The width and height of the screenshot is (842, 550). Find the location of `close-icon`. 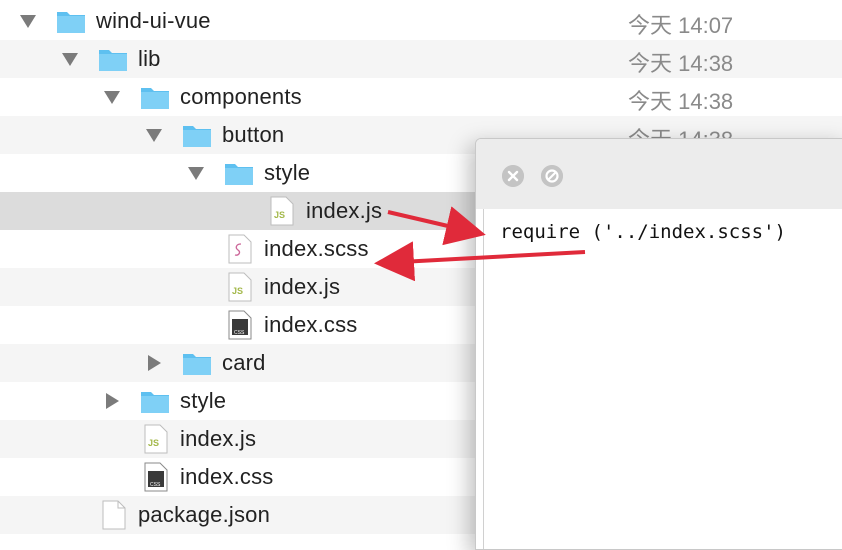

close-icon is located at coordinates (513, 176).